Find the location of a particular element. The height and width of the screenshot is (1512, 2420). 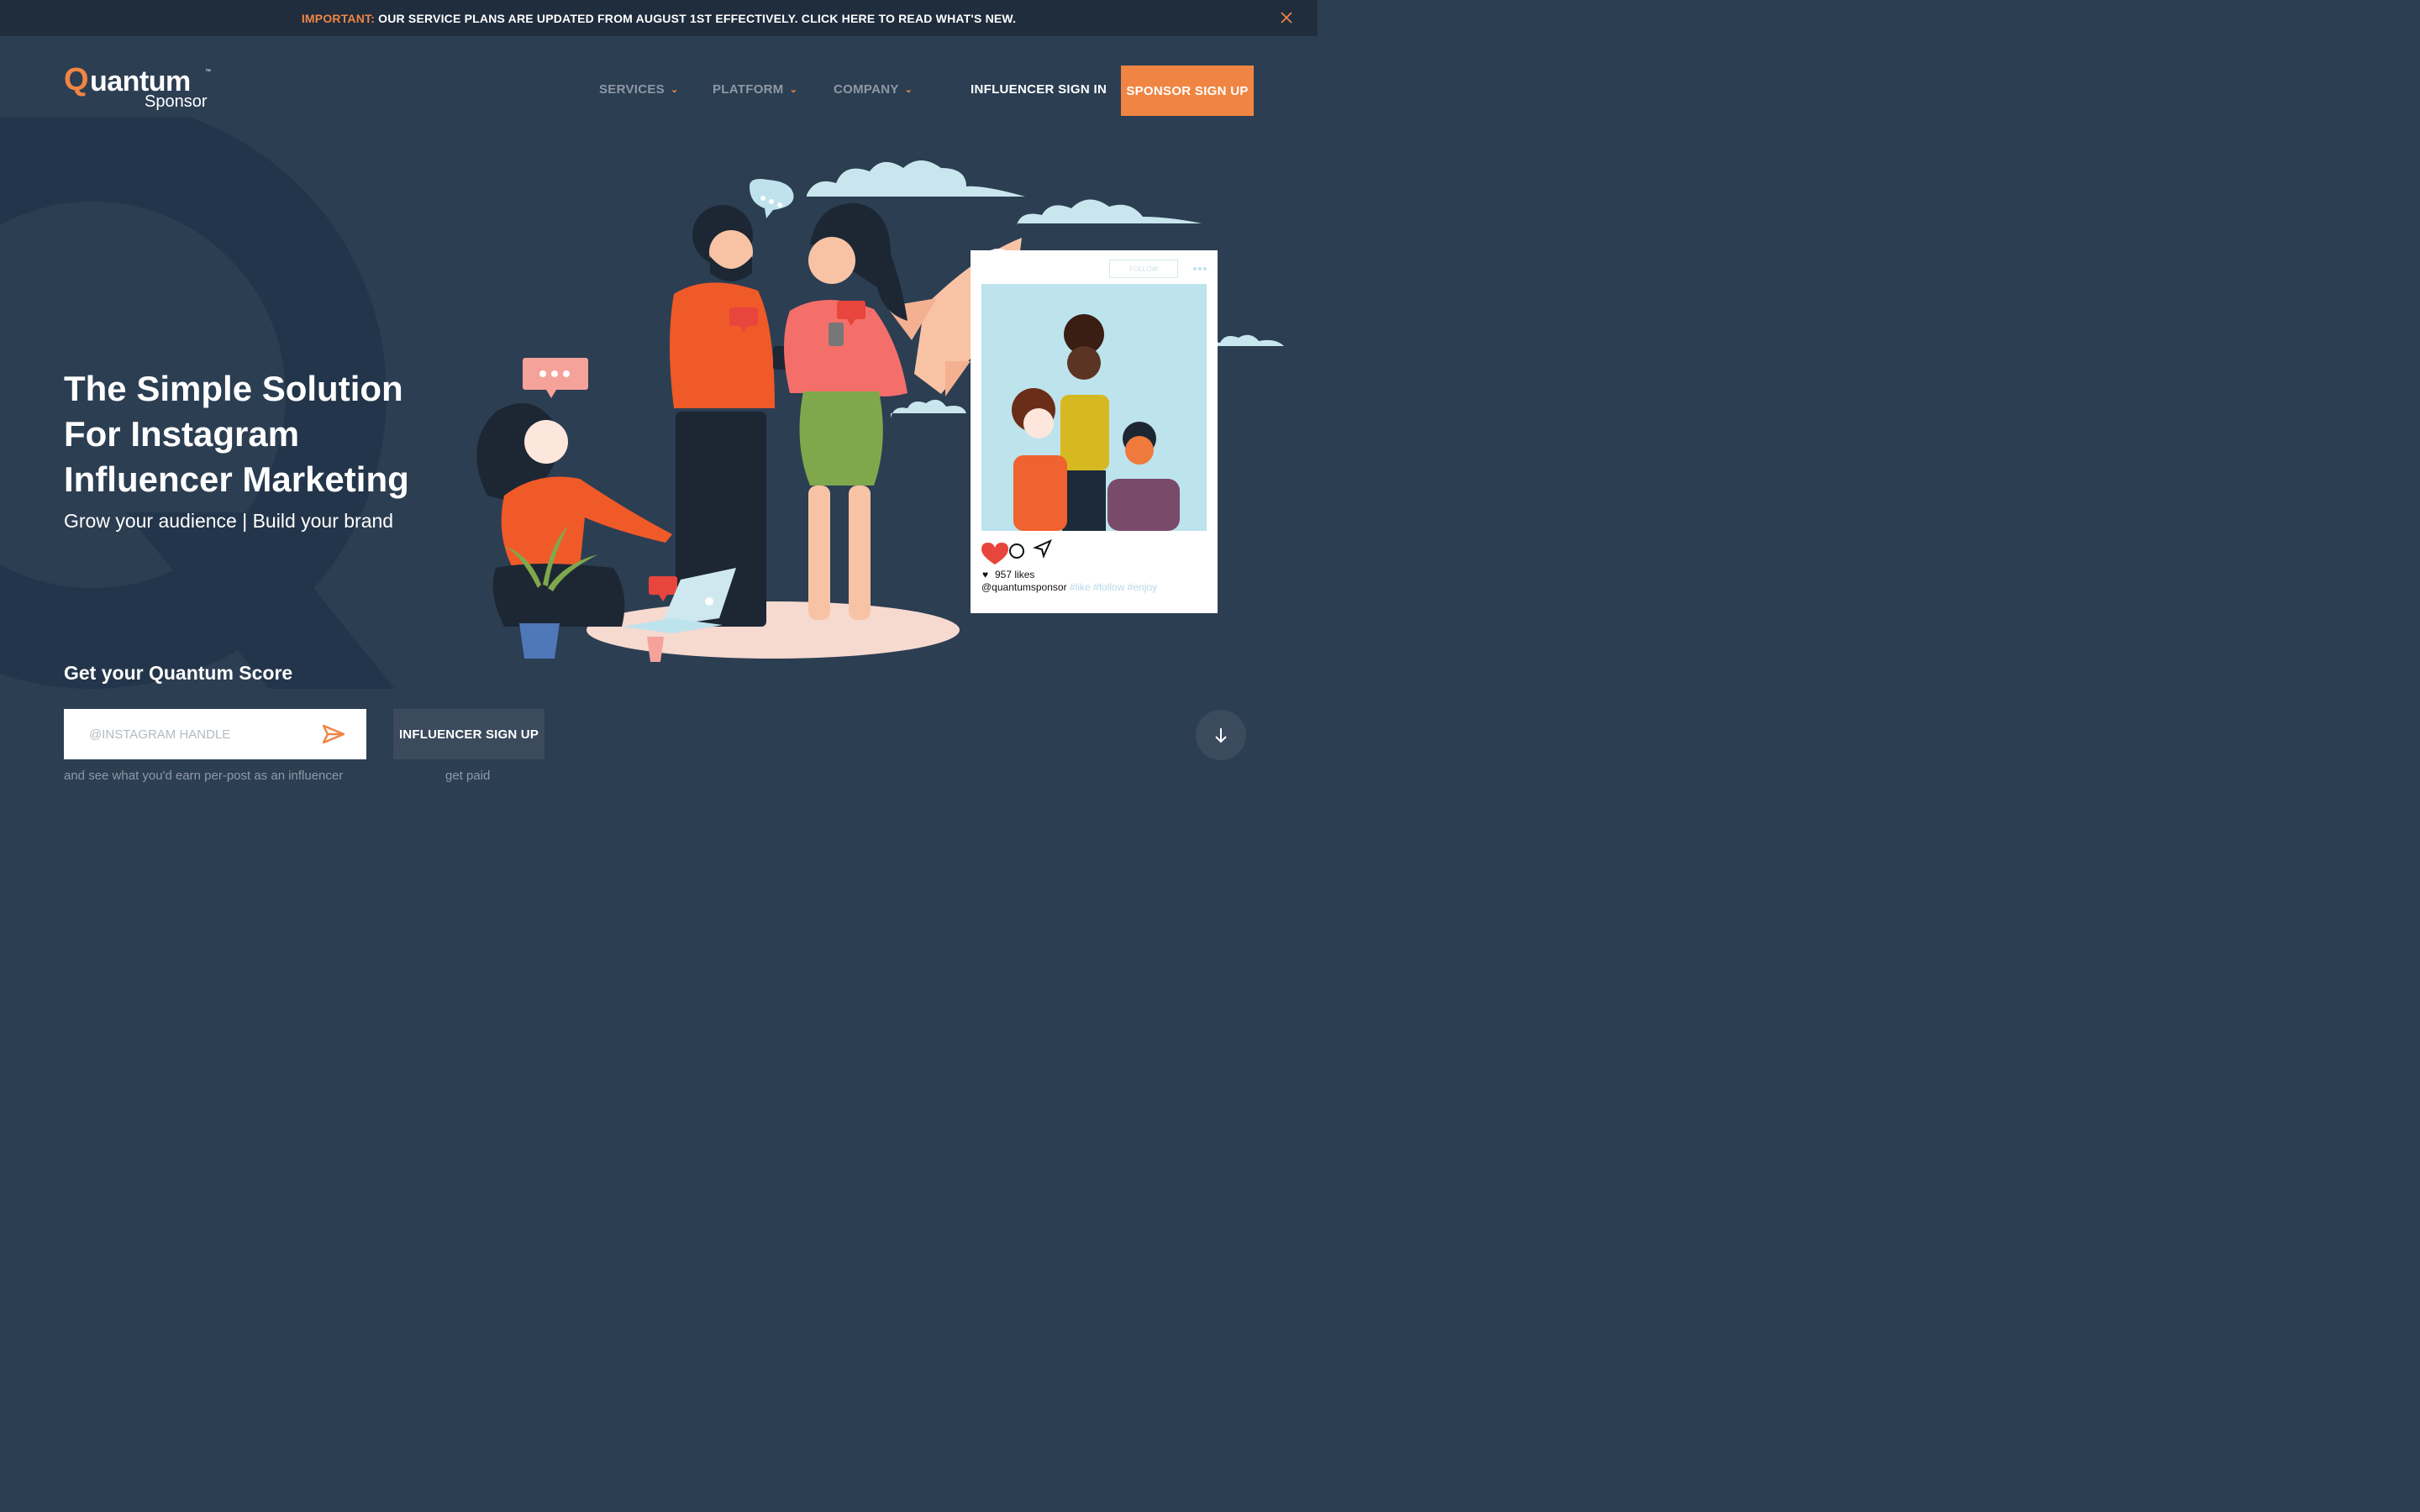

nav-company: COMPANY ⌄ is located at coordinates (873, 89).